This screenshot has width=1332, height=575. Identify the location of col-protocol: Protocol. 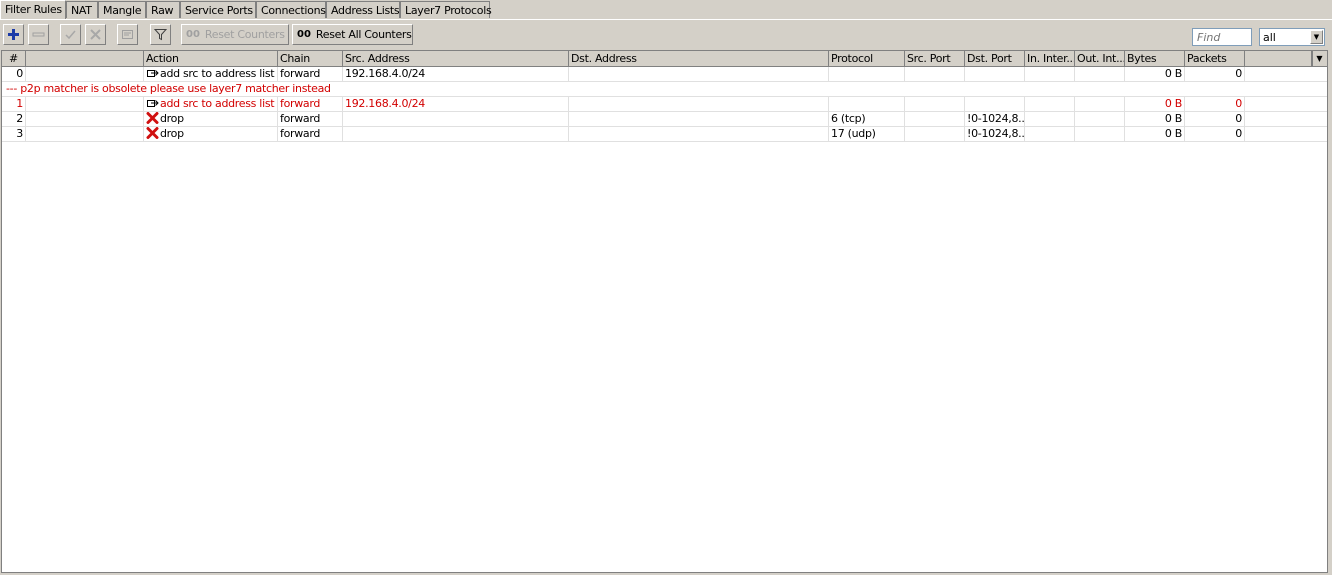
(867, 59).